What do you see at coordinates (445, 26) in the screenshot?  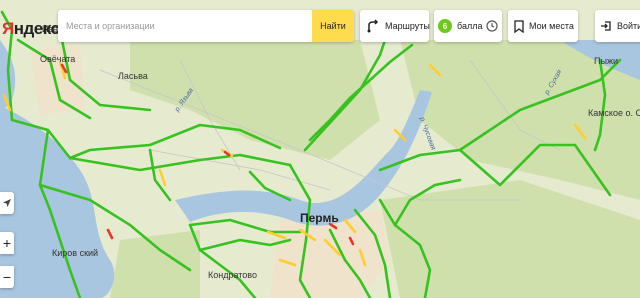 I see `traffic-level-icon: 6` at bounding box center [445, 26].